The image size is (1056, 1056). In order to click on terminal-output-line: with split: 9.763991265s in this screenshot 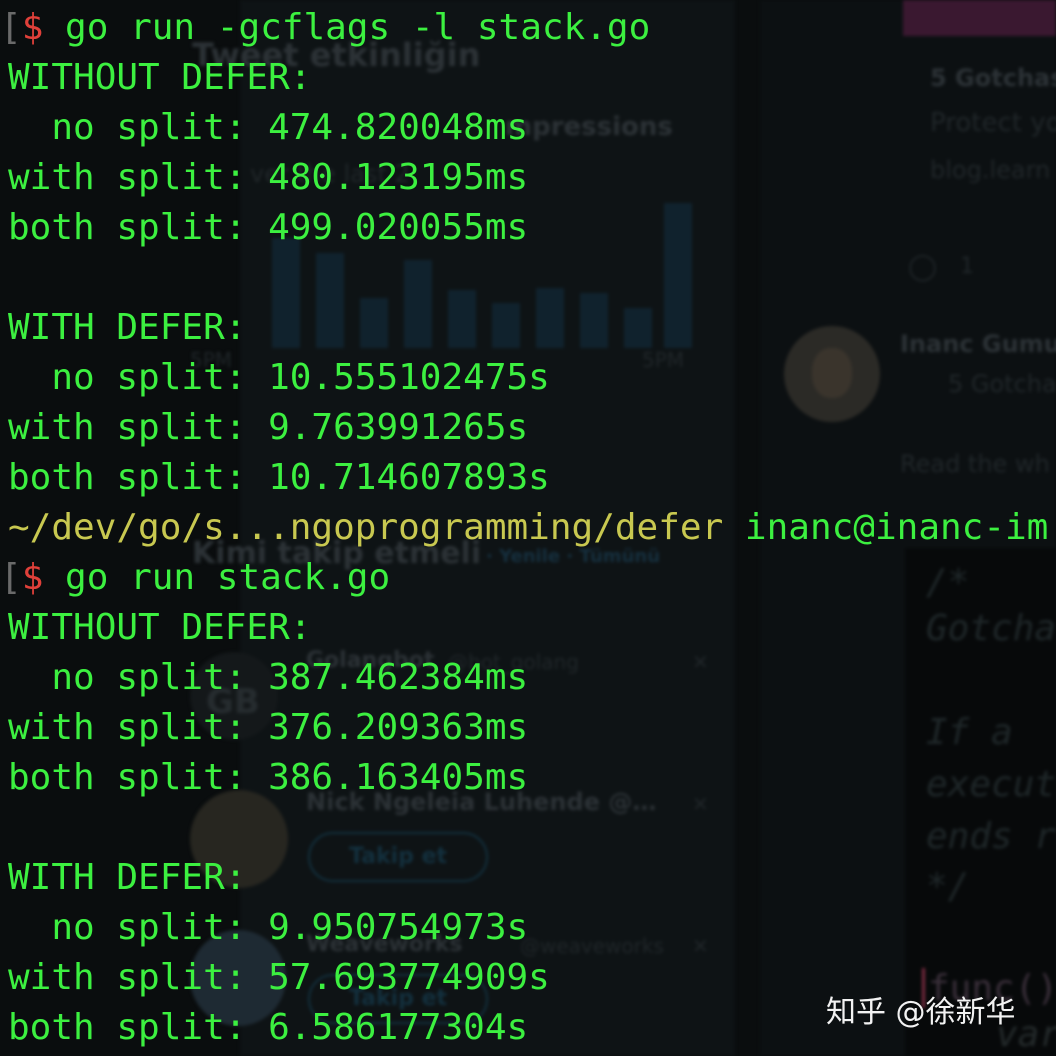, I will do `click(268, 427)`.